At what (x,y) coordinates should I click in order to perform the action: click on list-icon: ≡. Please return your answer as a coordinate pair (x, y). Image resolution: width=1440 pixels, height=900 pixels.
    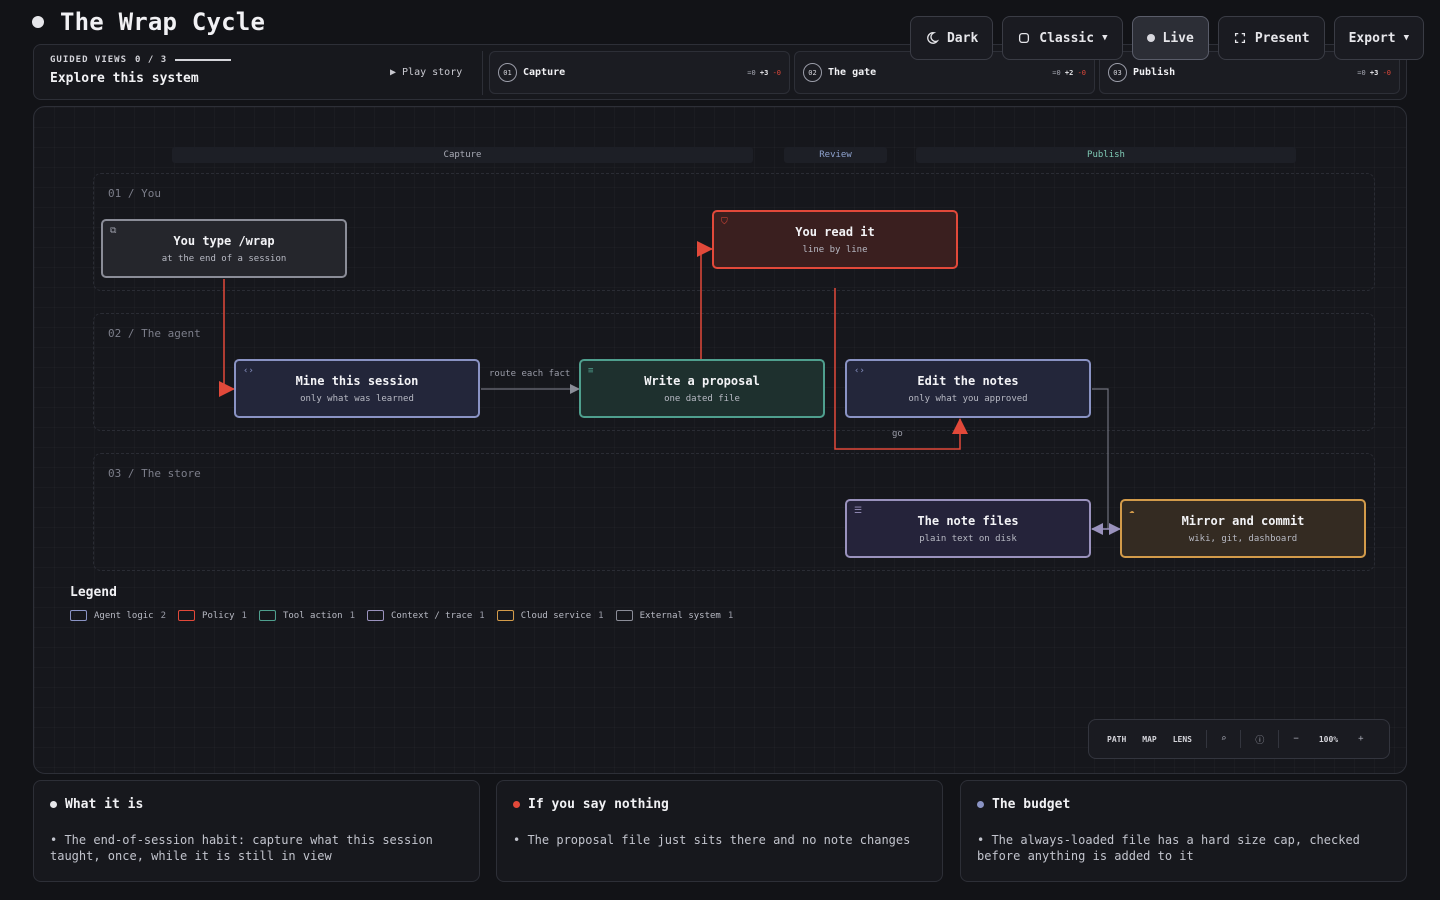
    Looking at the image, I should click on (591, 371).